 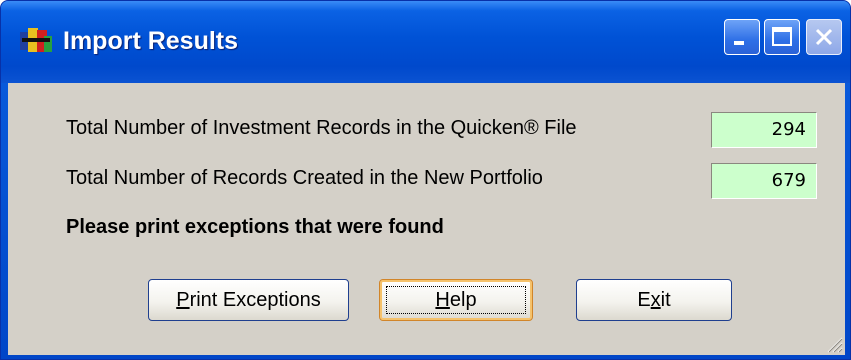 I want to click on exit-label: Exit, so click(x=654, y=300).